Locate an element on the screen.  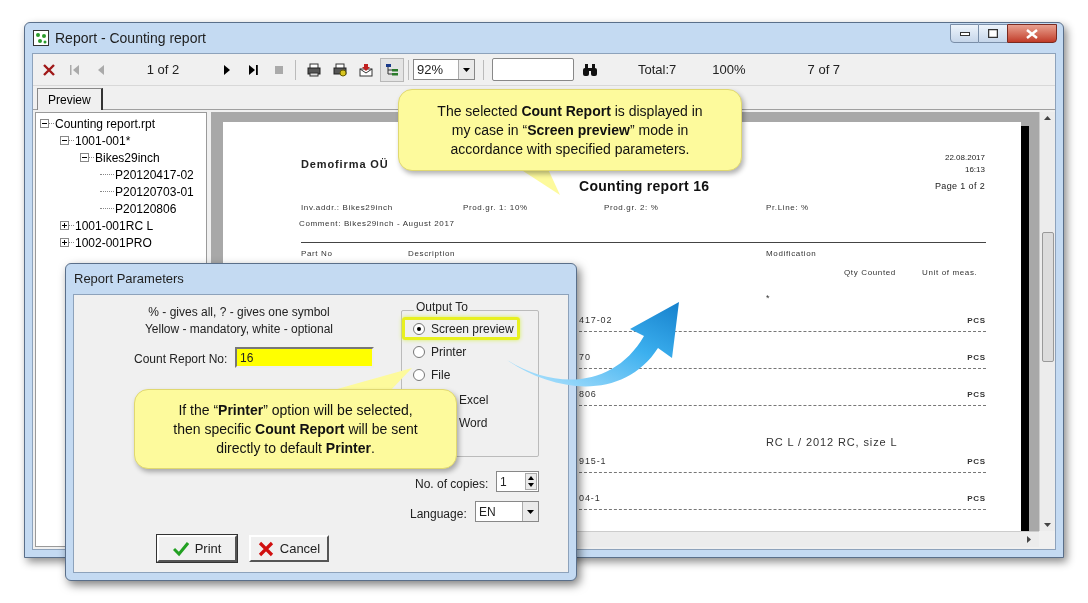
tab: Preview is located at coordinates (70, 99).